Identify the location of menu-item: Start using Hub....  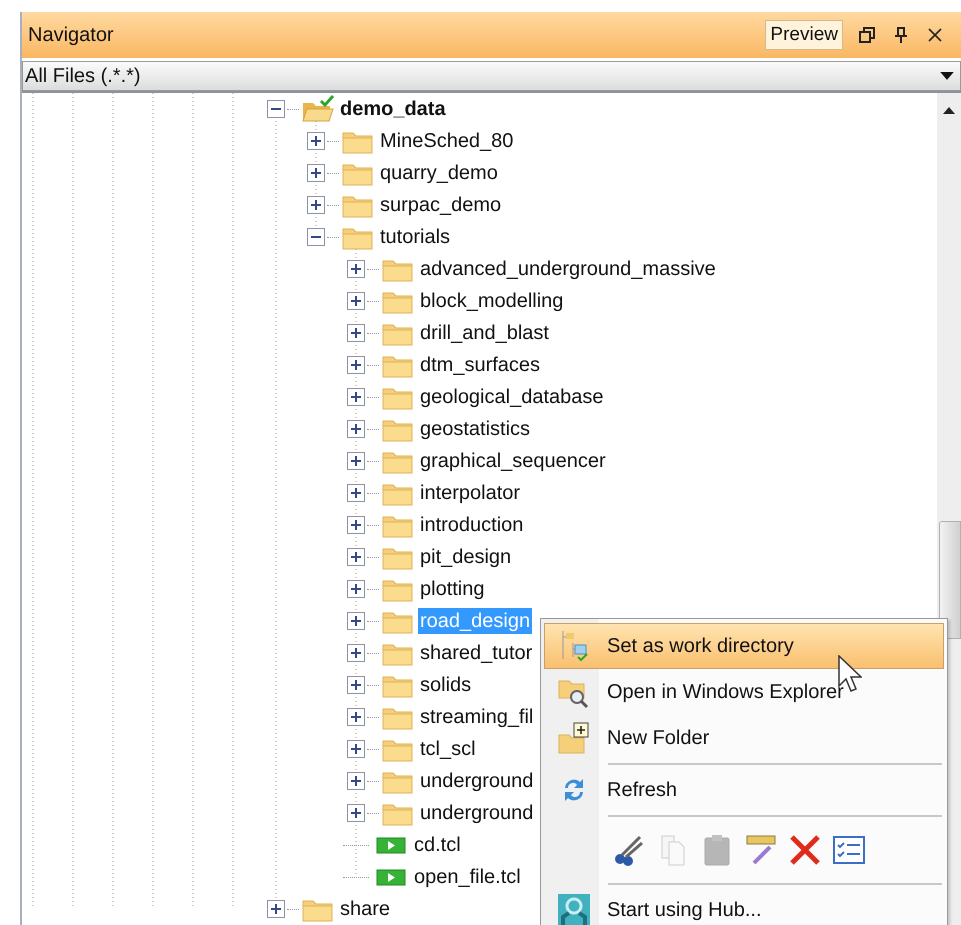
(744, 906).